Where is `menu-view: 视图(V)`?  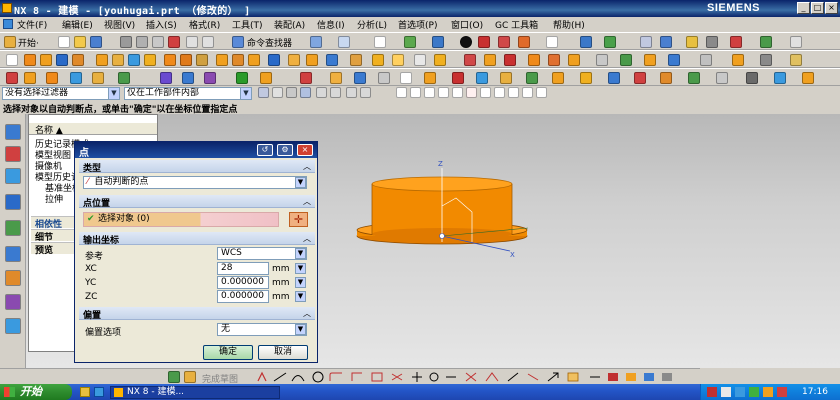 menu-view: 视图(V) is located at coordinates (119, 24).